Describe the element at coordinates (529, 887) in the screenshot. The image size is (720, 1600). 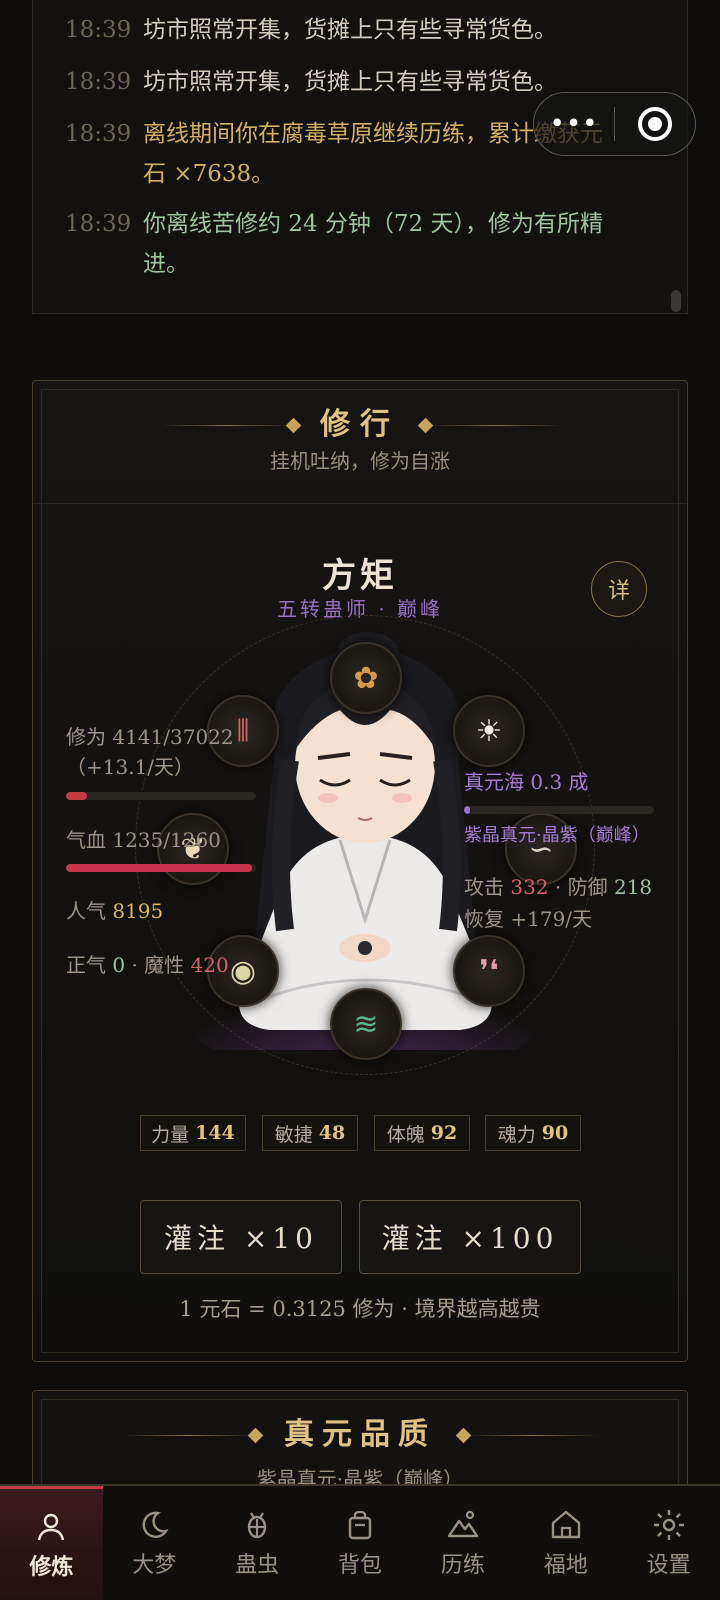
I see `attack-value: 332` at that location.